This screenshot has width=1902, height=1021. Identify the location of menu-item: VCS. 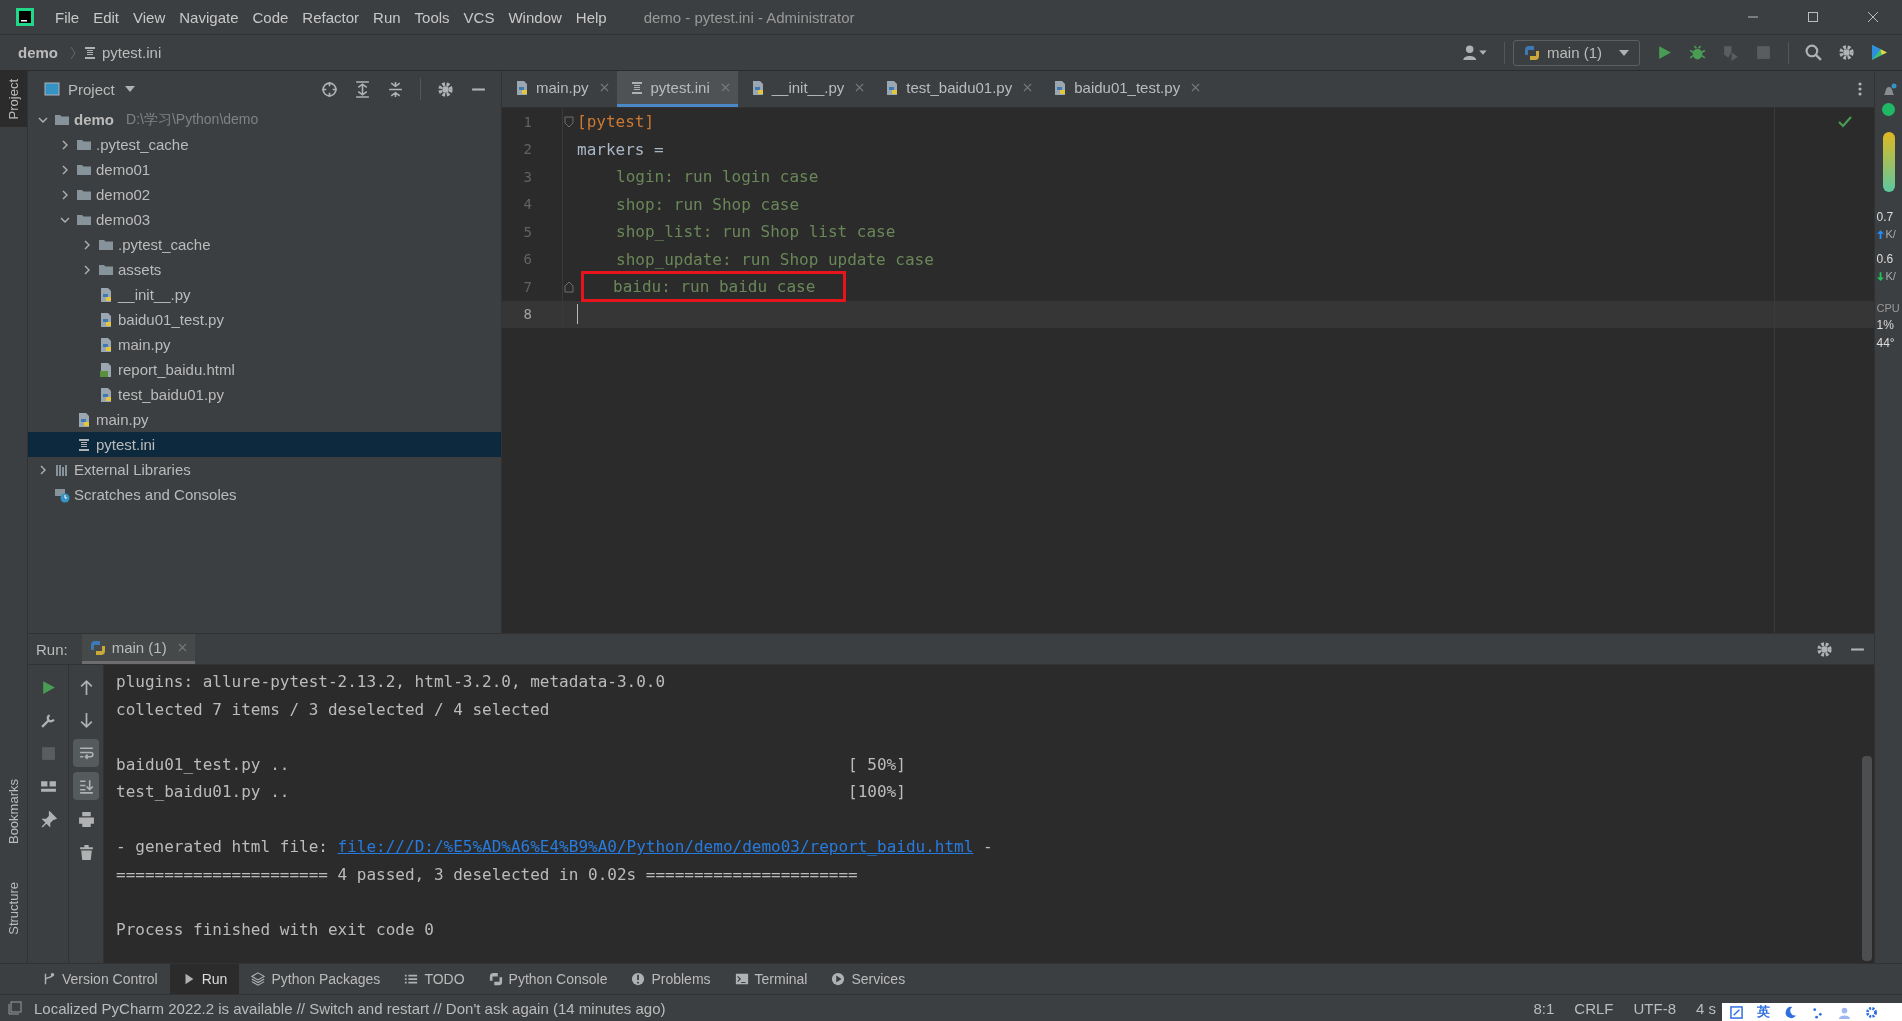
(479, 17).